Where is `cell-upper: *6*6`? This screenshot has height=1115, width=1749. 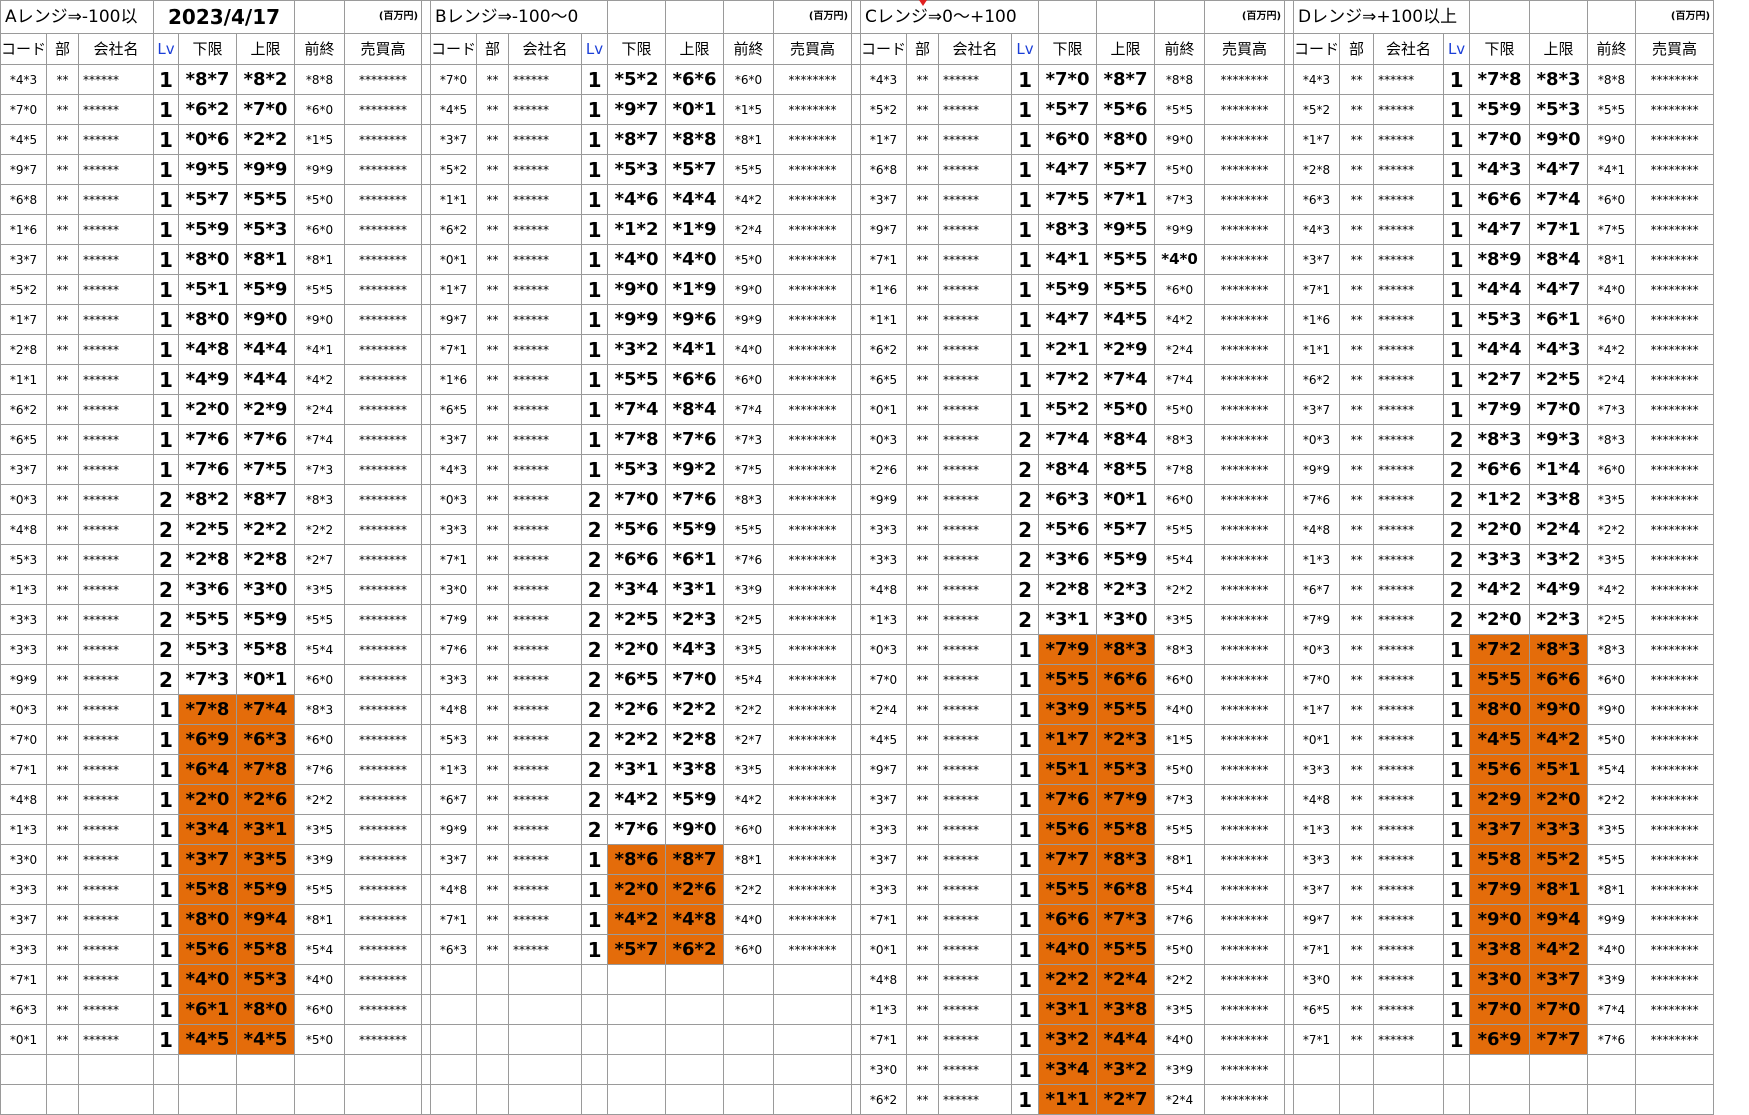 cell-upper: *6*6 is located at coordinates (695, 379).